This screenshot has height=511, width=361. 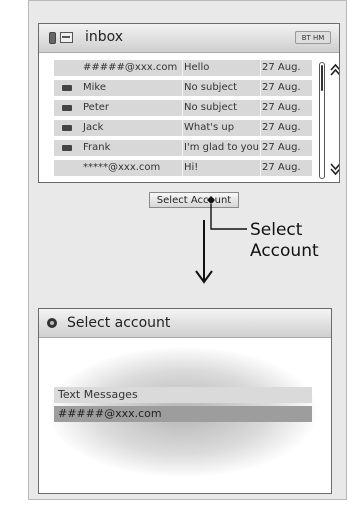 I want to click on settings-dot-icon, so click(x=52, y=323).